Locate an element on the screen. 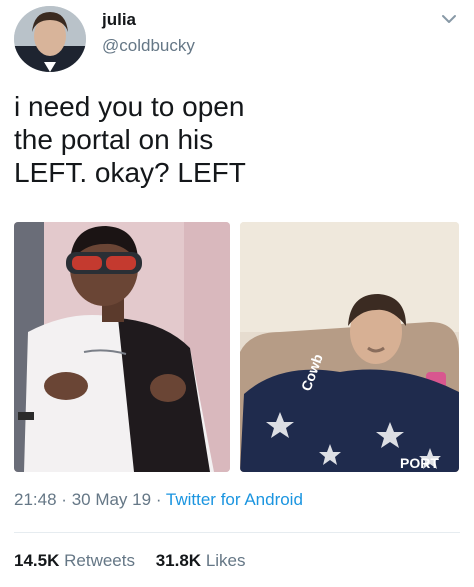  likes-stat: 31.8K Likes is located at coordinates (201, 560).